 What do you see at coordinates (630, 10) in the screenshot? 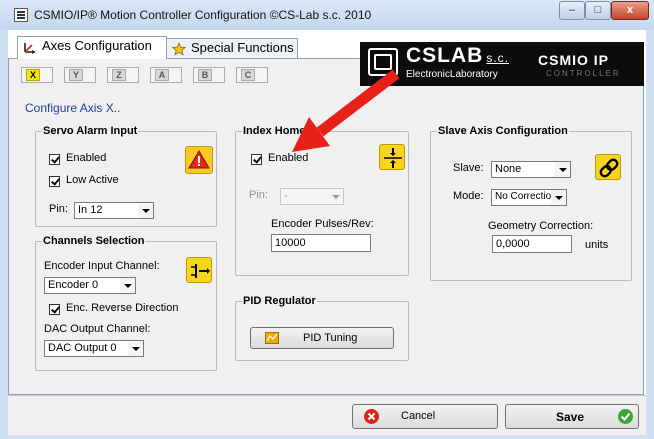
I see `close-button: x` at bounding box center [630, 10].